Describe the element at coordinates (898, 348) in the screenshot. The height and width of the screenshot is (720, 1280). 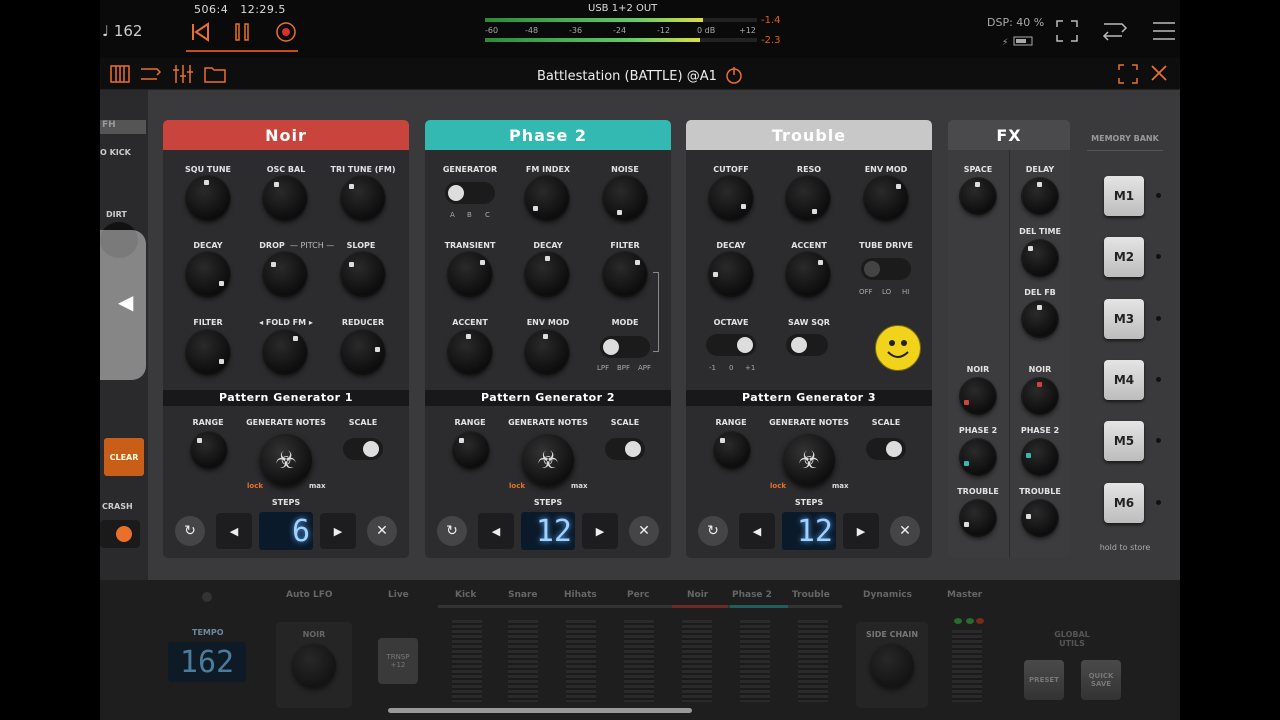
I see `smiley-icon` at that location.